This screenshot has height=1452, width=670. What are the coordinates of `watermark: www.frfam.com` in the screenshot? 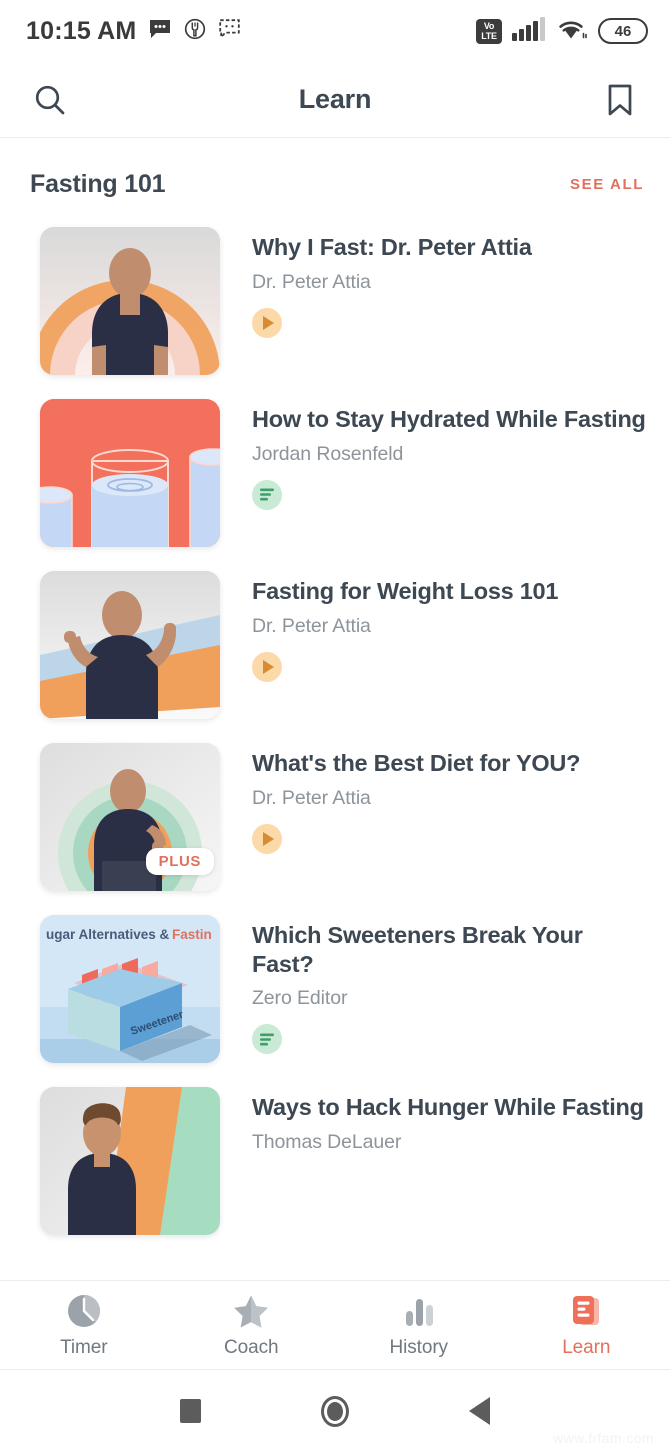 It's located at (603, 1438).